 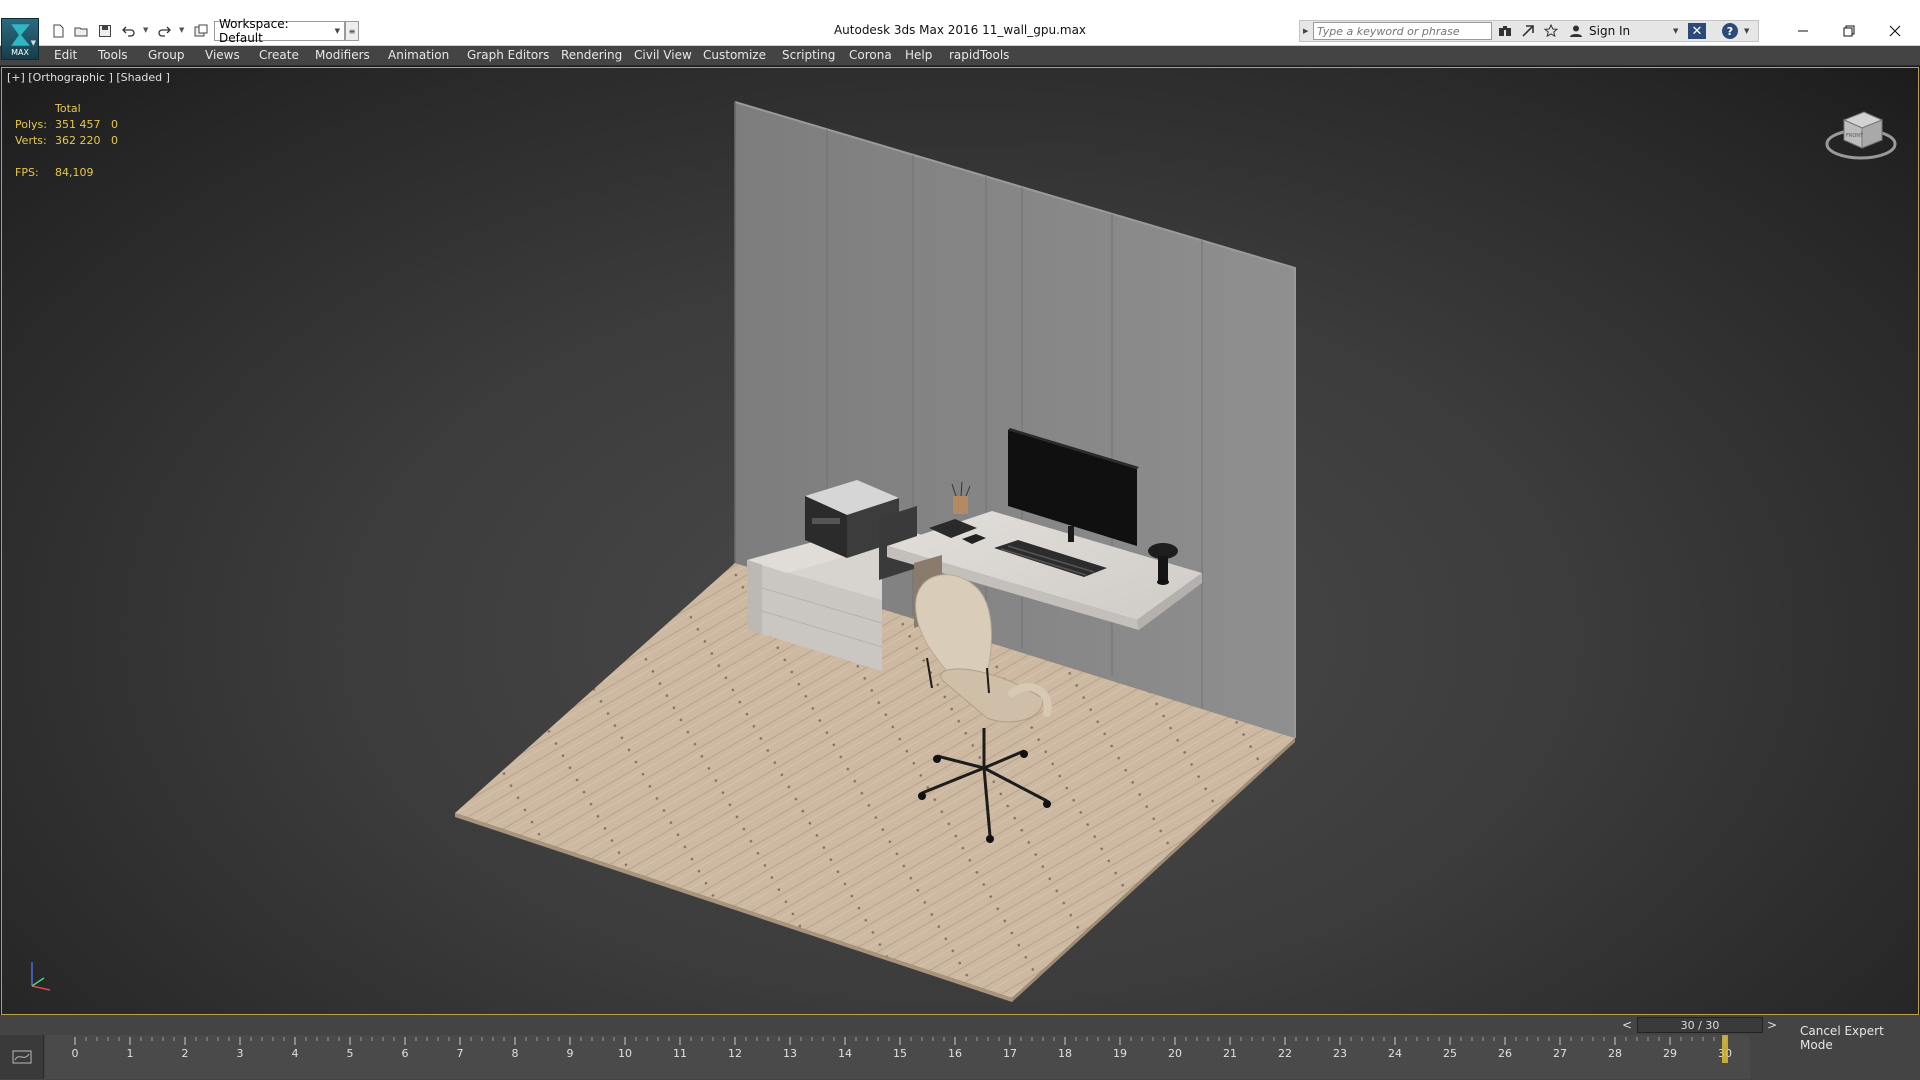 I want to click on open-file-icon, so click(x=81, y=31).